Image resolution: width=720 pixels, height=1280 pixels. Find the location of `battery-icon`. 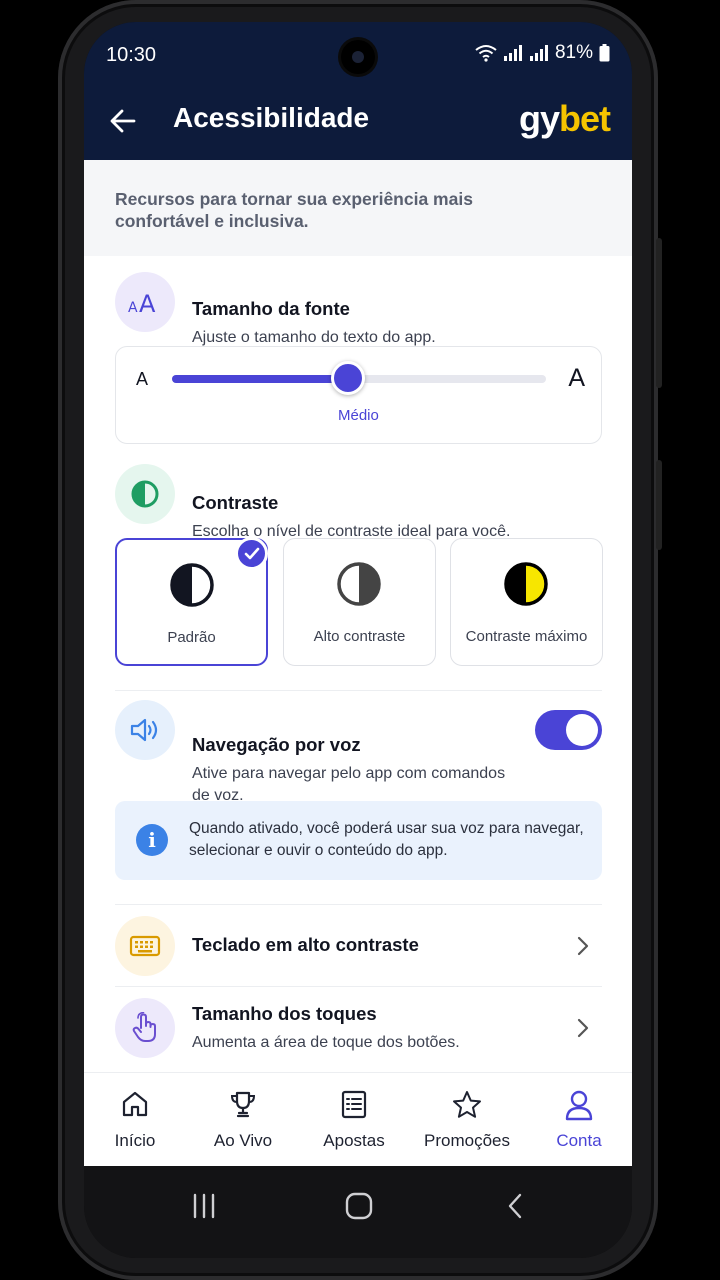

battery-icon is located at coordinates (604, 53).